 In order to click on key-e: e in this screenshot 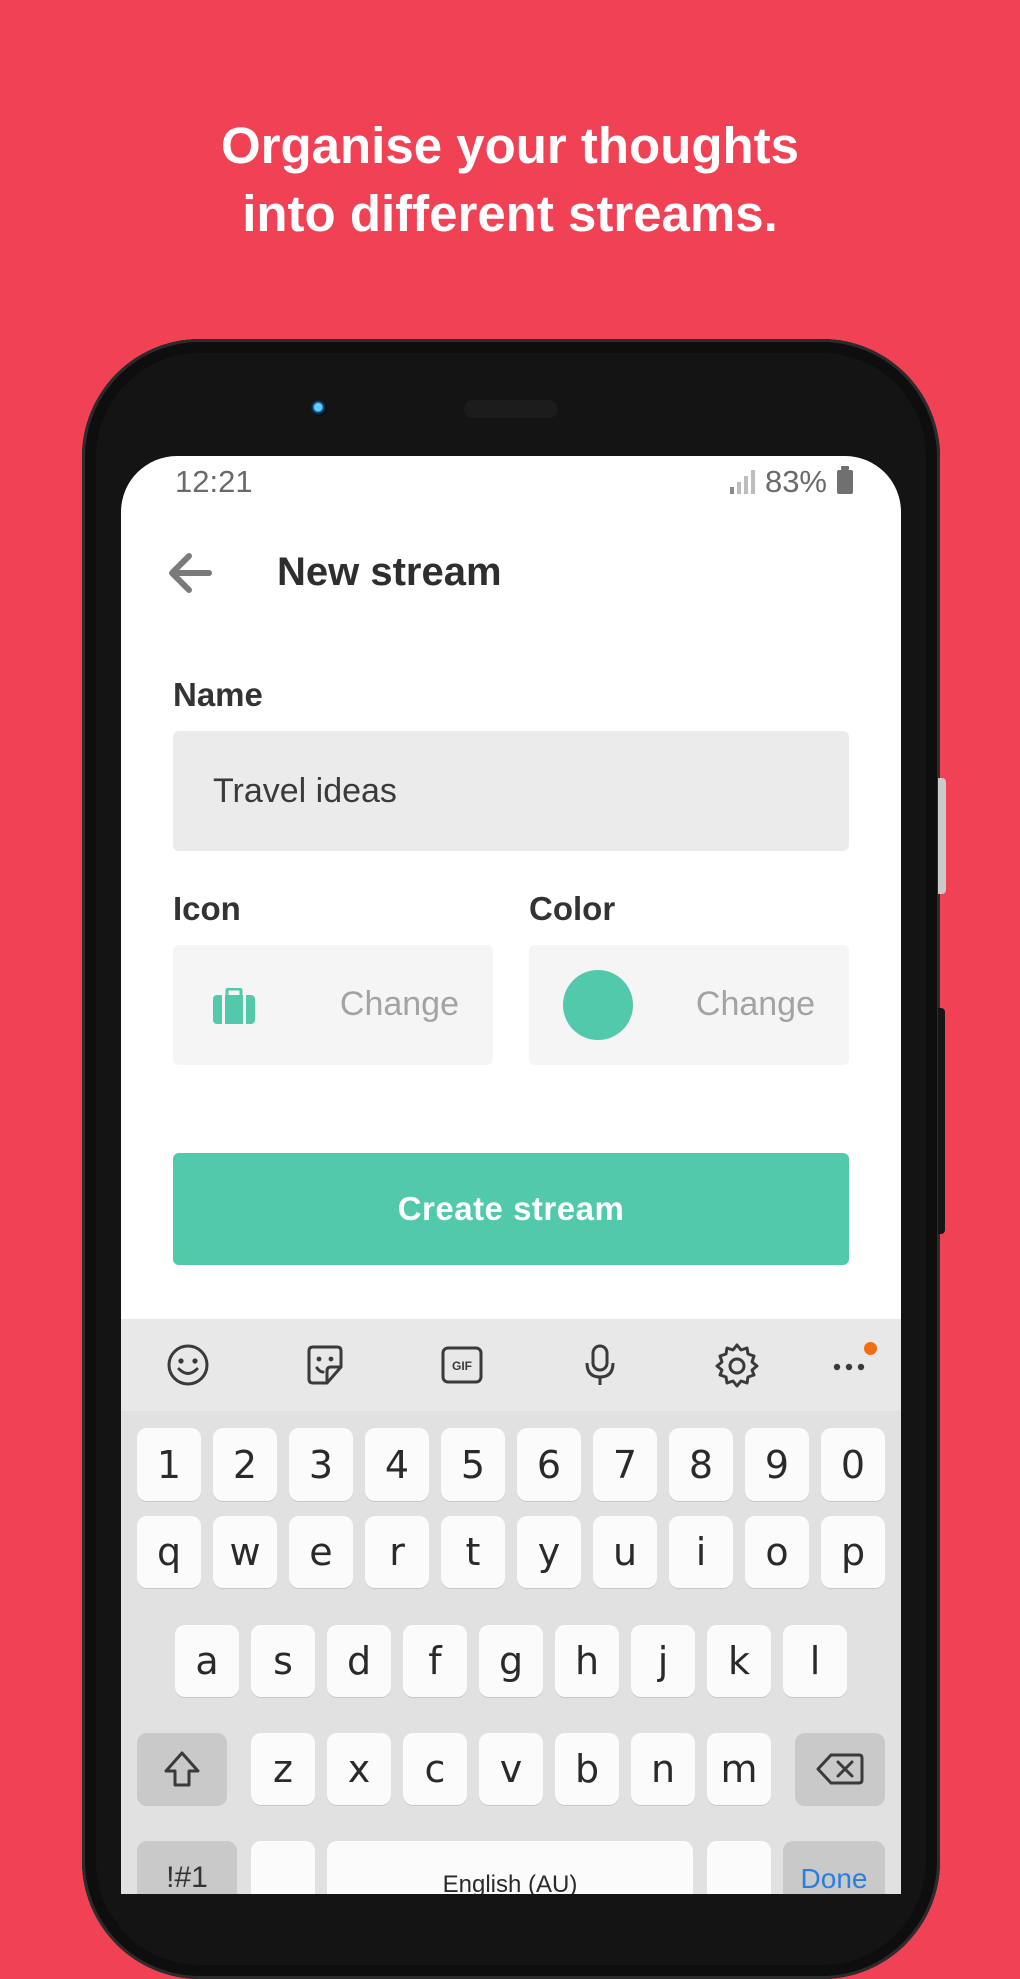, I will do `click(321, 1552)`.